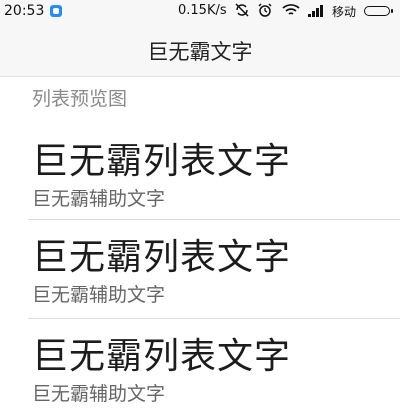 This screenshot has height=408, width=400. I want to click on app-notification-icon, so click(56, 11).